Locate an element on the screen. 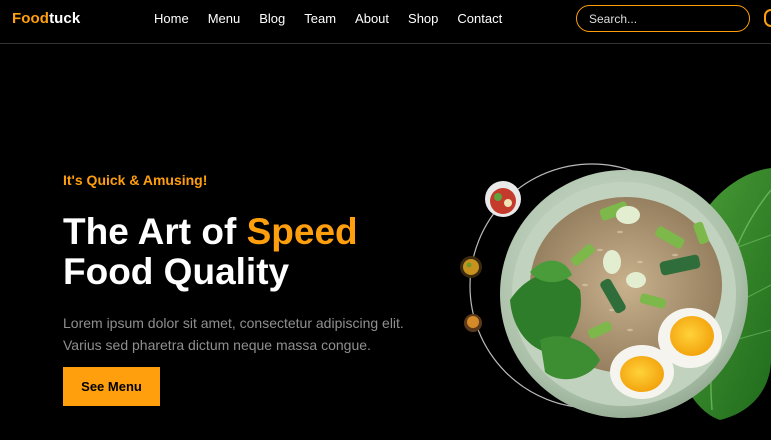 Image resolution: width=771 pixels, height=440 pixels. nav-item-blog: Blog is located at coordinates (272, 18).